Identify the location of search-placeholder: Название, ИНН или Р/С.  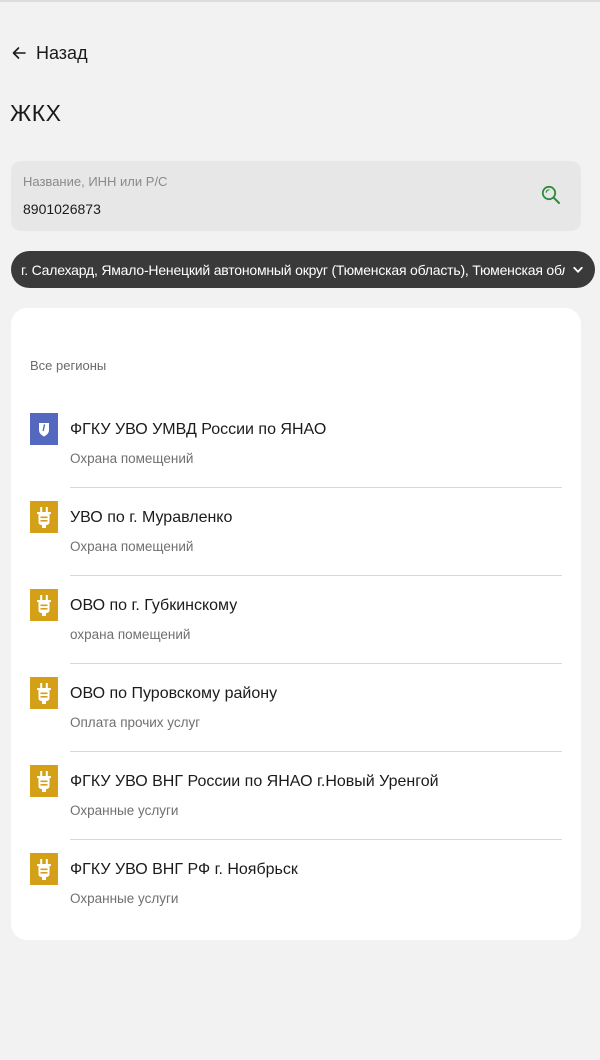
(95, 181).